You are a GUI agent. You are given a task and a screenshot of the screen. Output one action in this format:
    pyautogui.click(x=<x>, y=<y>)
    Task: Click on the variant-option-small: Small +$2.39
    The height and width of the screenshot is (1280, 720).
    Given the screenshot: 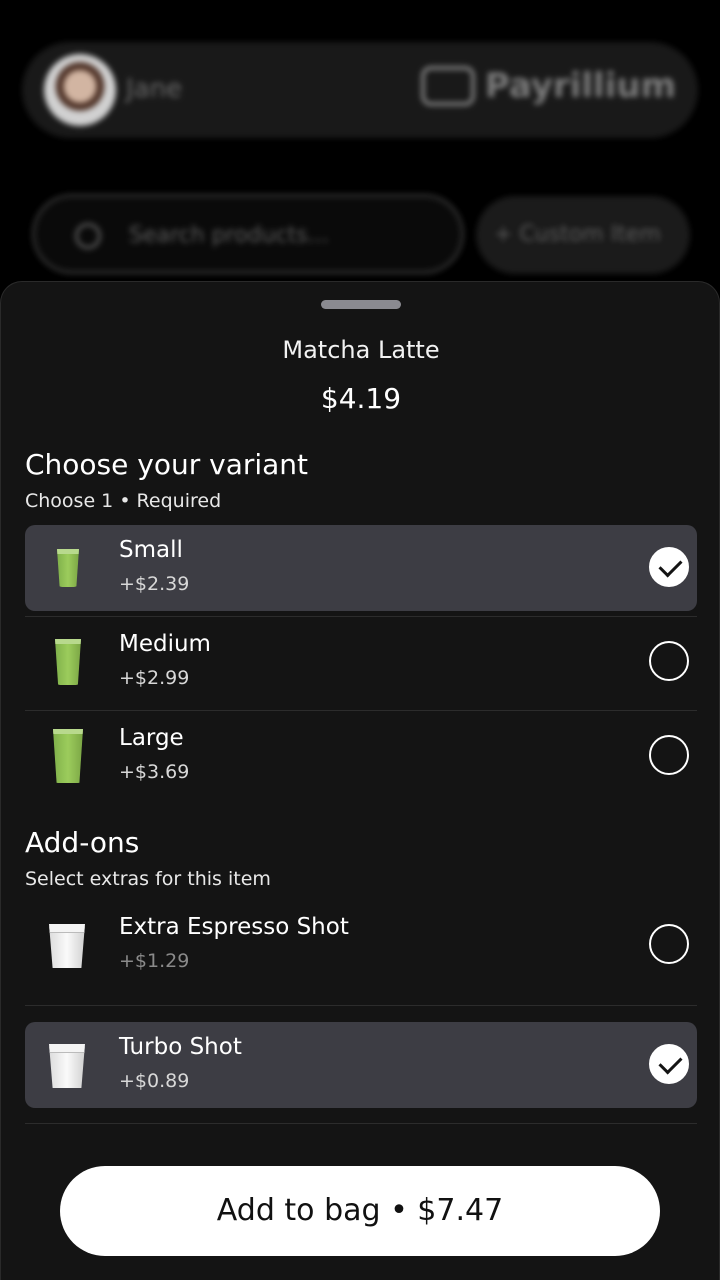 What is the action you would take?
    pyautogui.click(x=361, y=568)
    